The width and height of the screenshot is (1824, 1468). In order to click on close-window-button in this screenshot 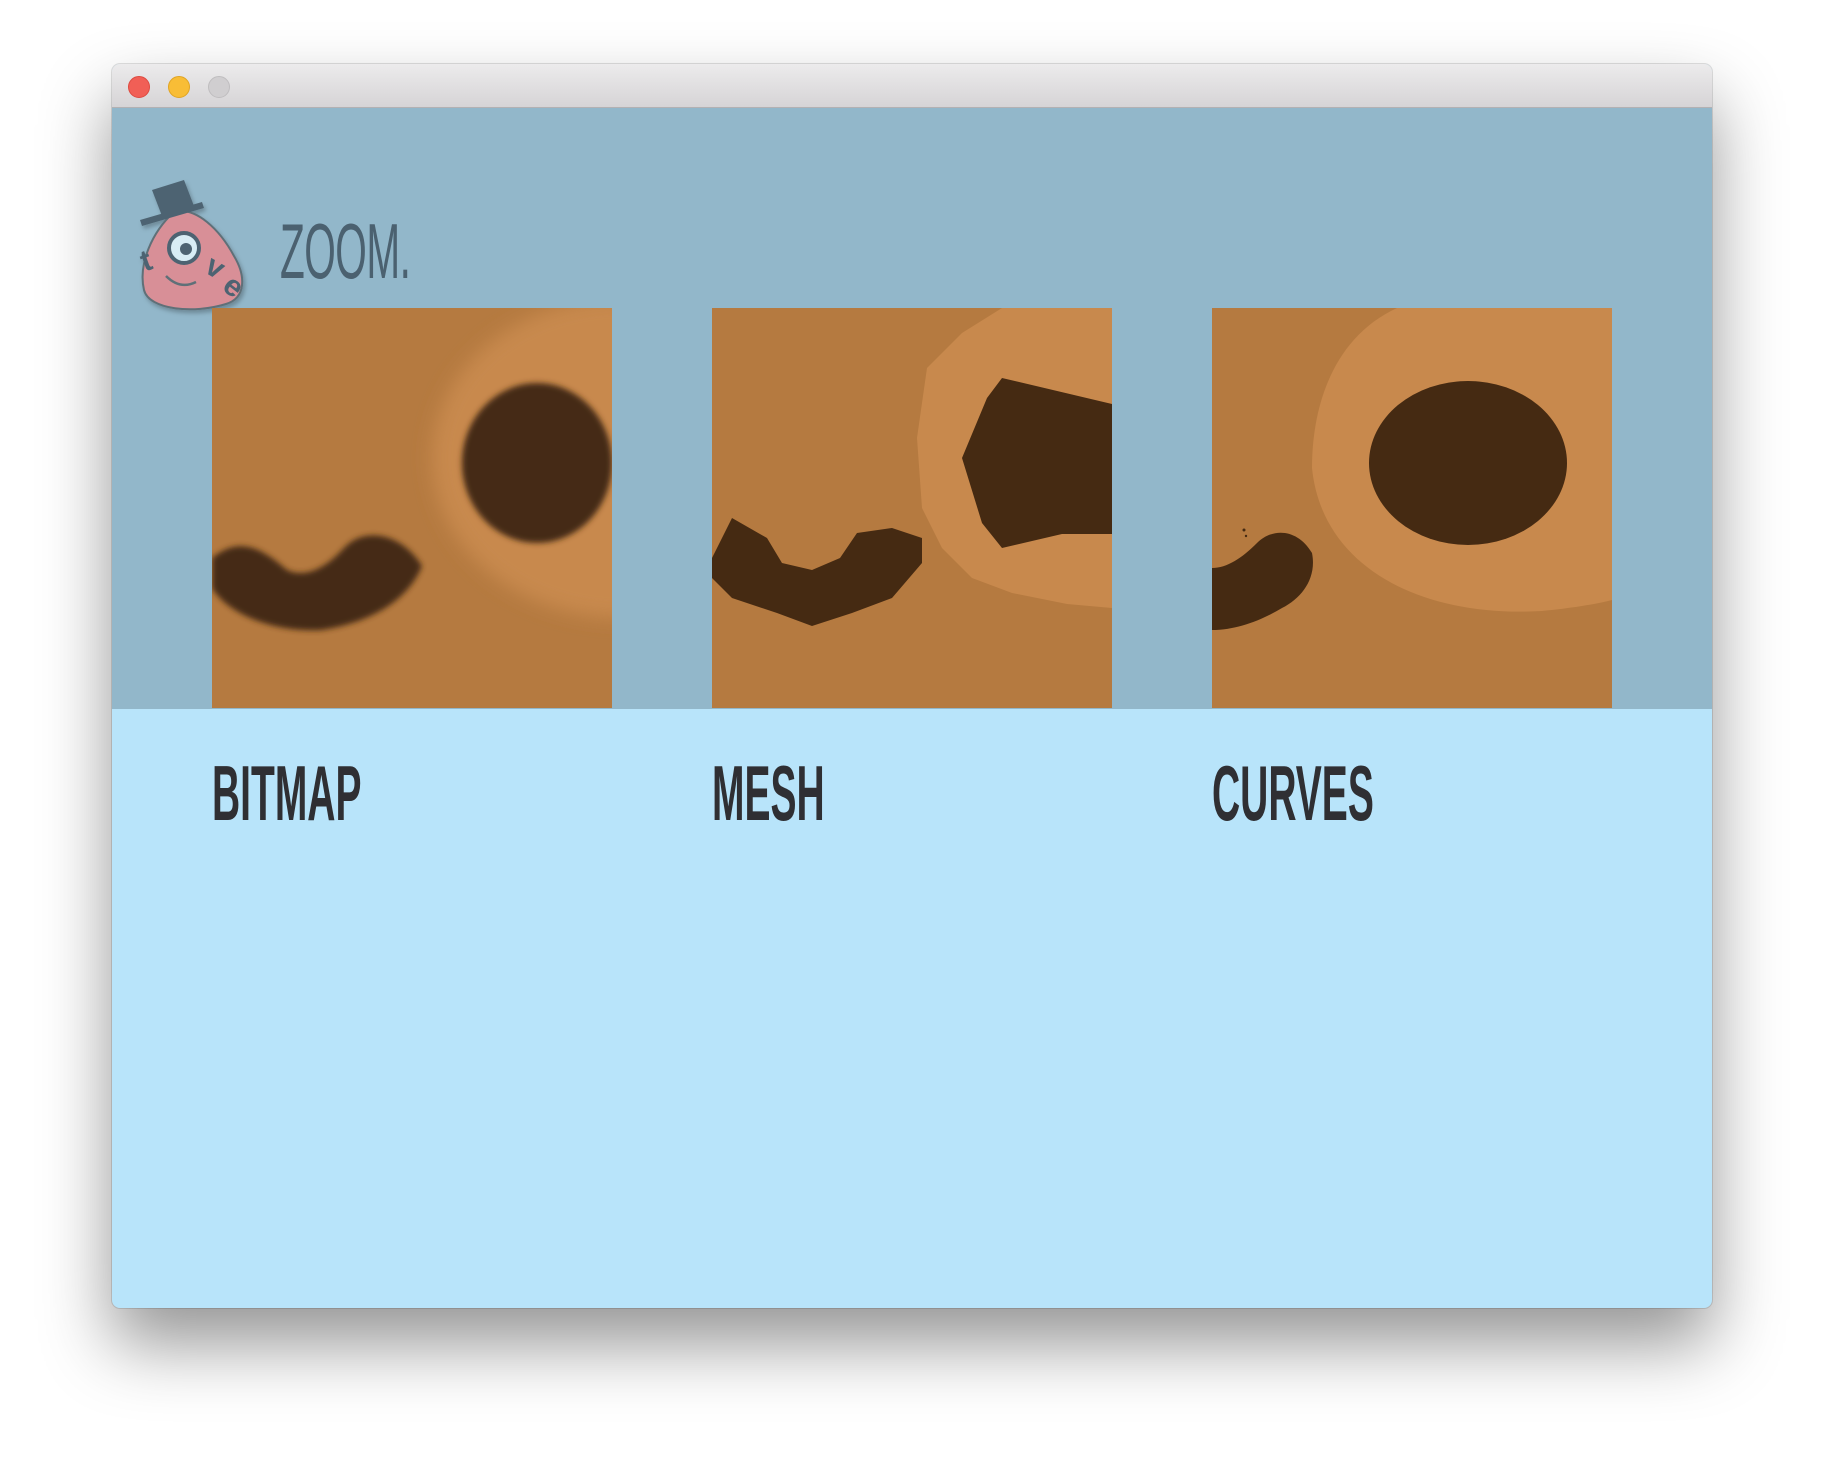, I will do `click(139, 87)`.